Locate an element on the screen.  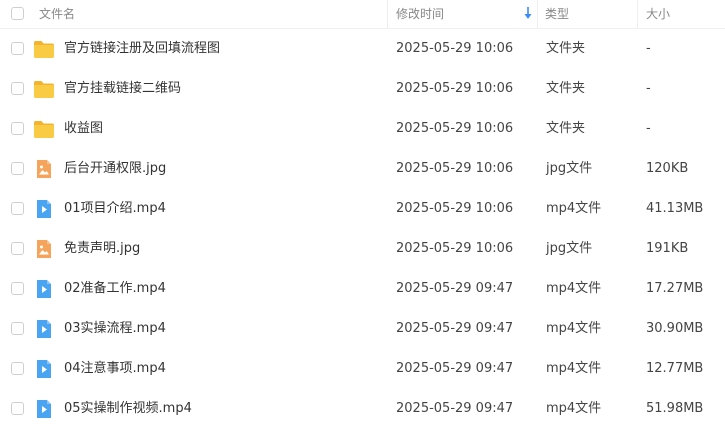
file-name: 01项目介绍.mp4 is located at coordinates (115, 209).